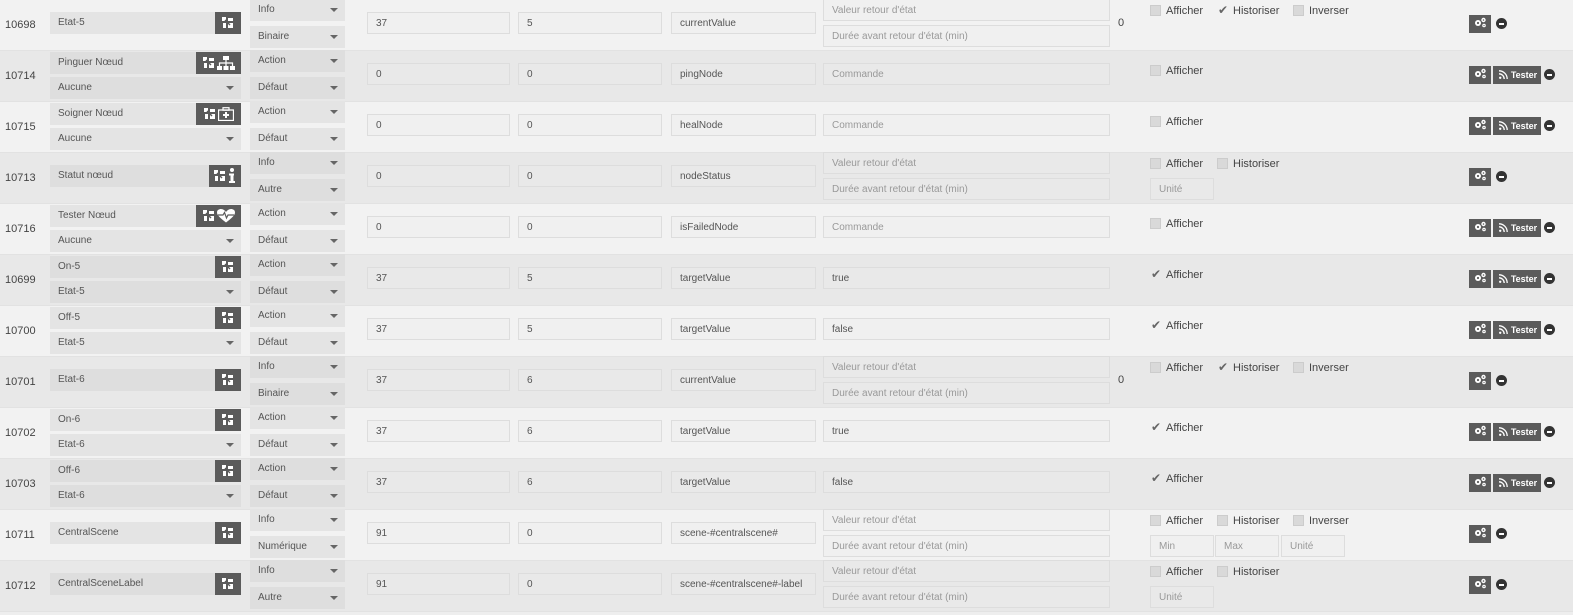 The height and width of the screenshot is (615, 1573). I want to click on linked-info-select: Etat-6, so click(145, 496).